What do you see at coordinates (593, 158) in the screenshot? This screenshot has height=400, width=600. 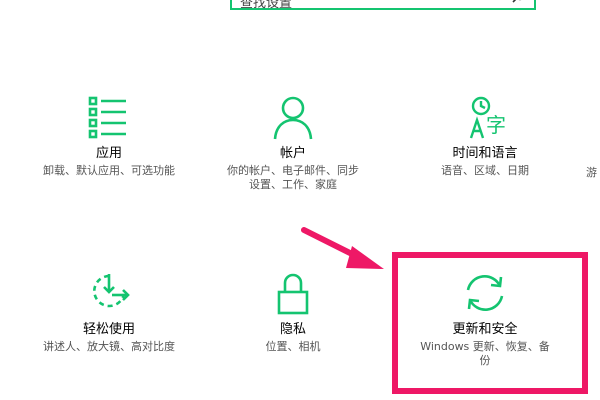 I see `tile-title` at bounding box center [593, 158].